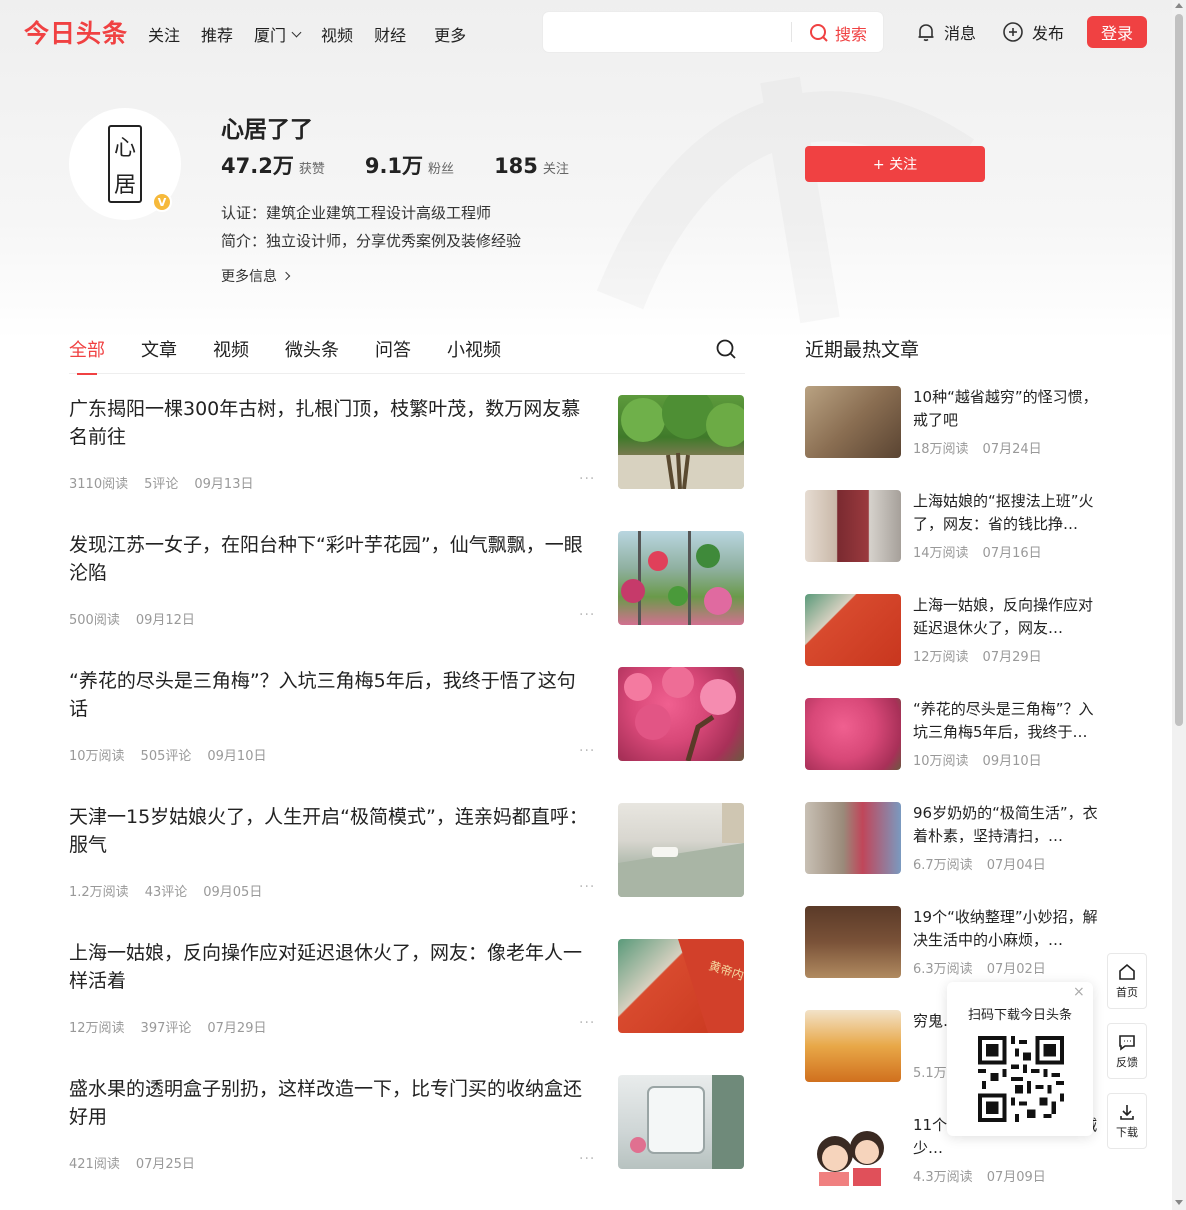 The image size is (1186, 1210). Describe the element at coordinates (450, 34) in the screenshot. I see `nav-more: 更多` at that location.